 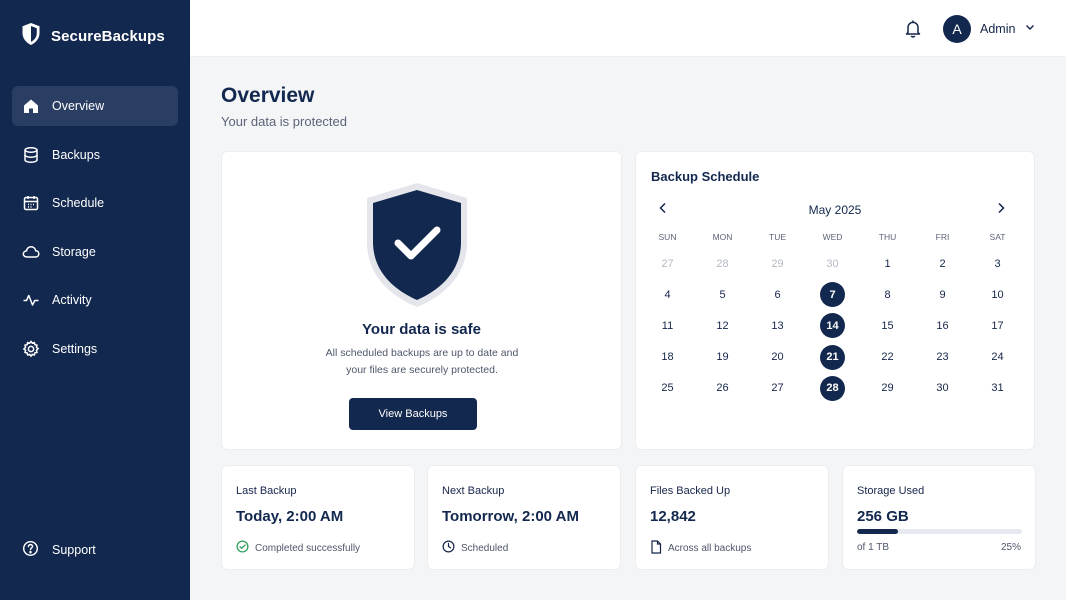 I want to click on storage-percent: 25%, so click(x=1010, y=547).